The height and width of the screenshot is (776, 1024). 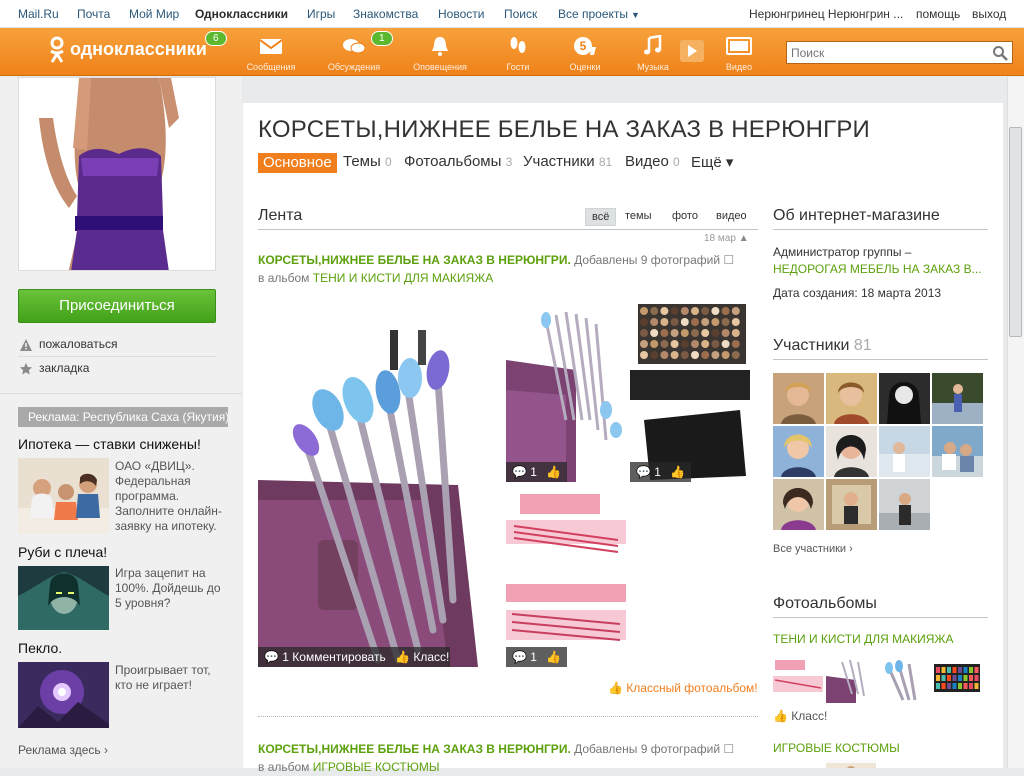 I want to click on klass-album-link: 👍 Классный фотоальбом!, so click(x=683, y=688).